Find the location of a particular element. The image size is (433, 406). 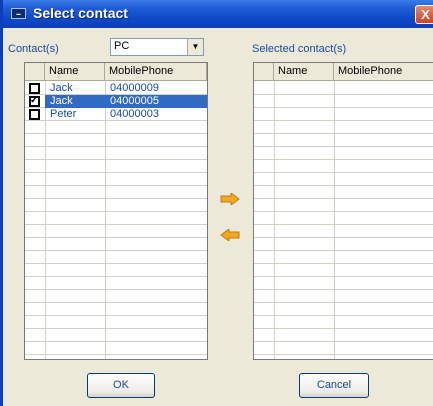

table-row: Jack 04000009 is located at coordinates (116, 88).